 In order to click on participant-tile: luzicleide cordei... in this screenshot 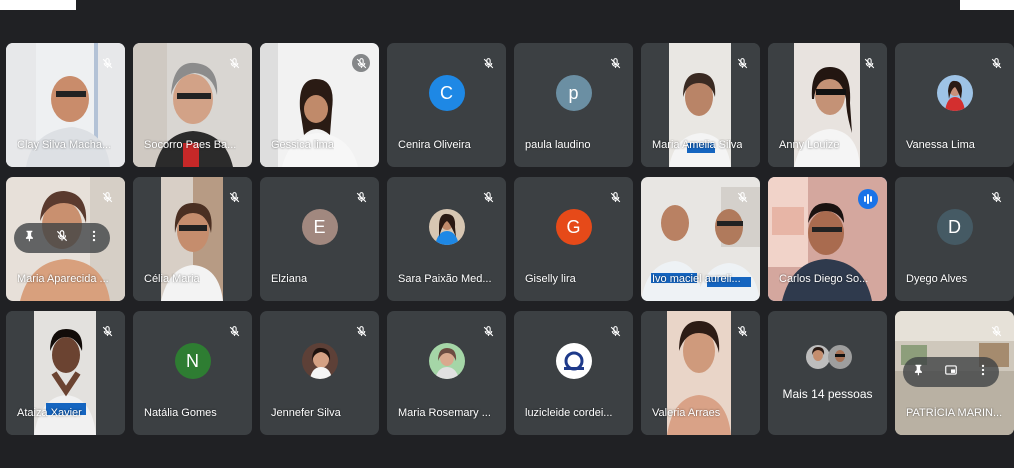, I will do `click(573, 373)`.